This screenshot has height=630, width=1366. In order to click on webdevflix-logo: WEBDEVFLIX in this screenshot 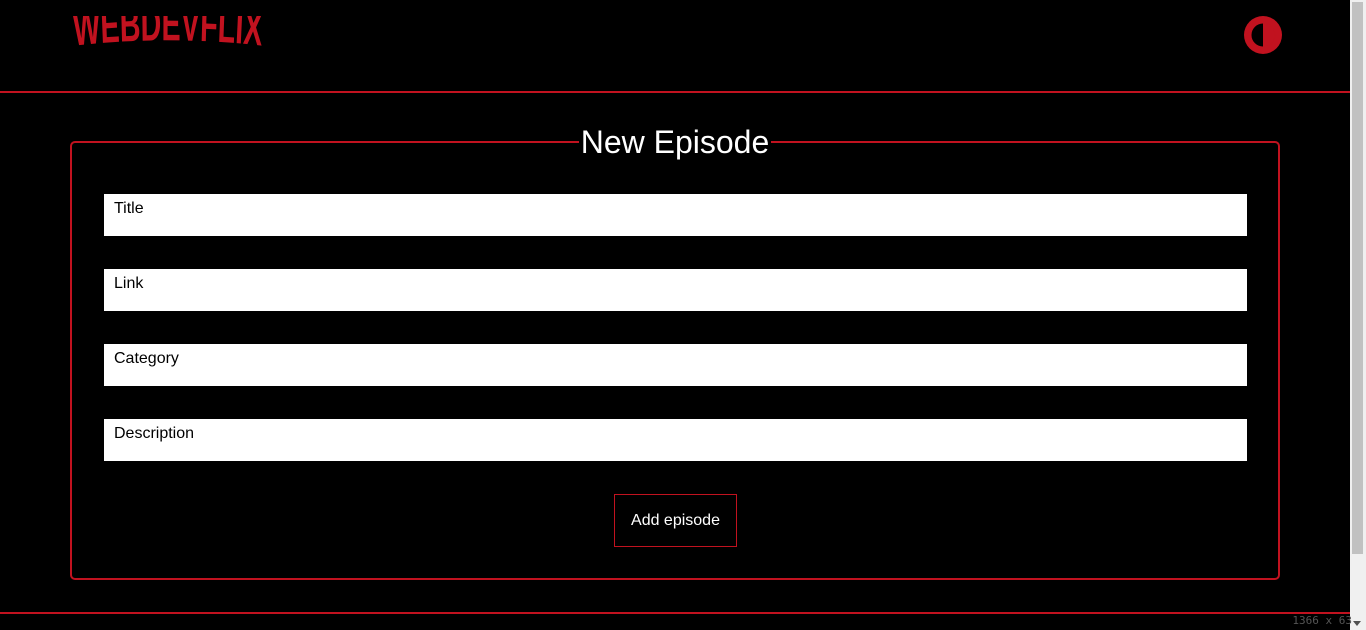, I will do `click(168, 44)`.